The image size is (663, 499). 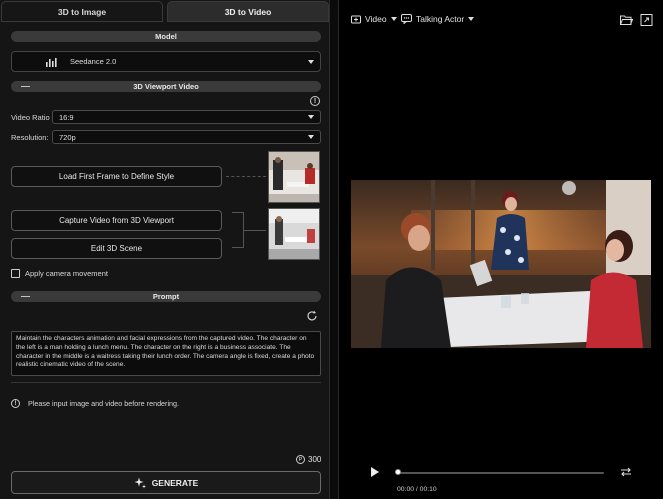 What do you see at coordinates (165, 11) in the screenshot?
I see `mode-tabs: 3D to Image 3D to Video` at bounding box center [165, 11].